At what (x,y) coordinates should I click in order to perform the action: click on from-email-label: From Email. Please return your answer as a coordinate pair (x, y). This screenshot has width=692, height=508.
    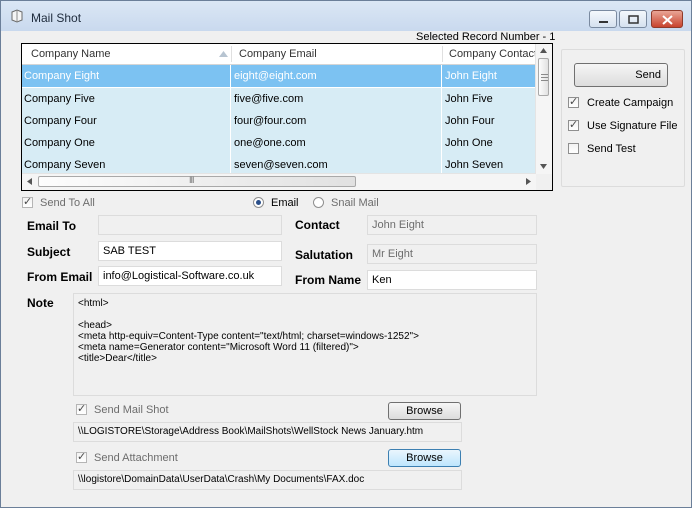
    Looking at the image, I should click on (60, 277).